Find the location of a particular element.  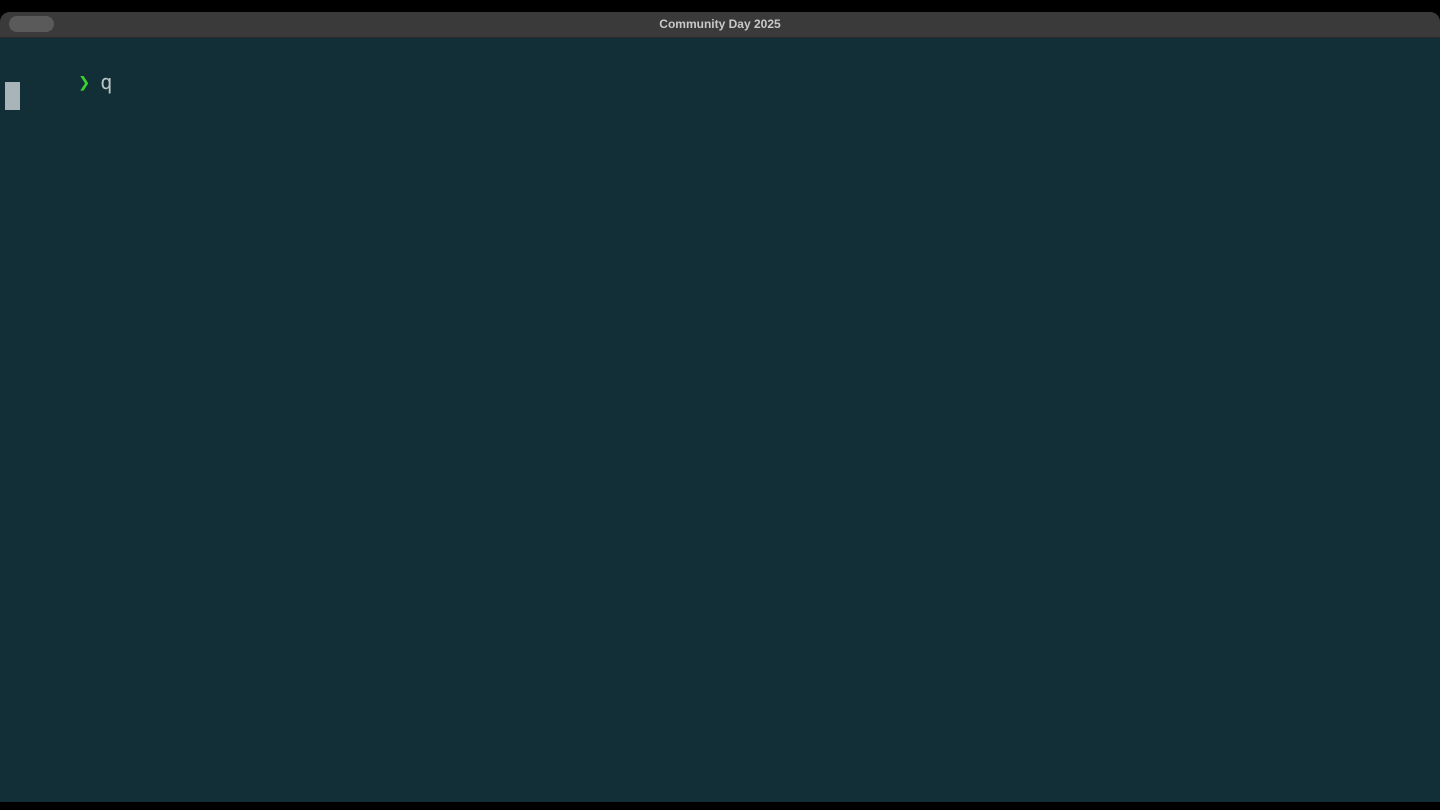

text-cursor is located at coordinates (12, 96).